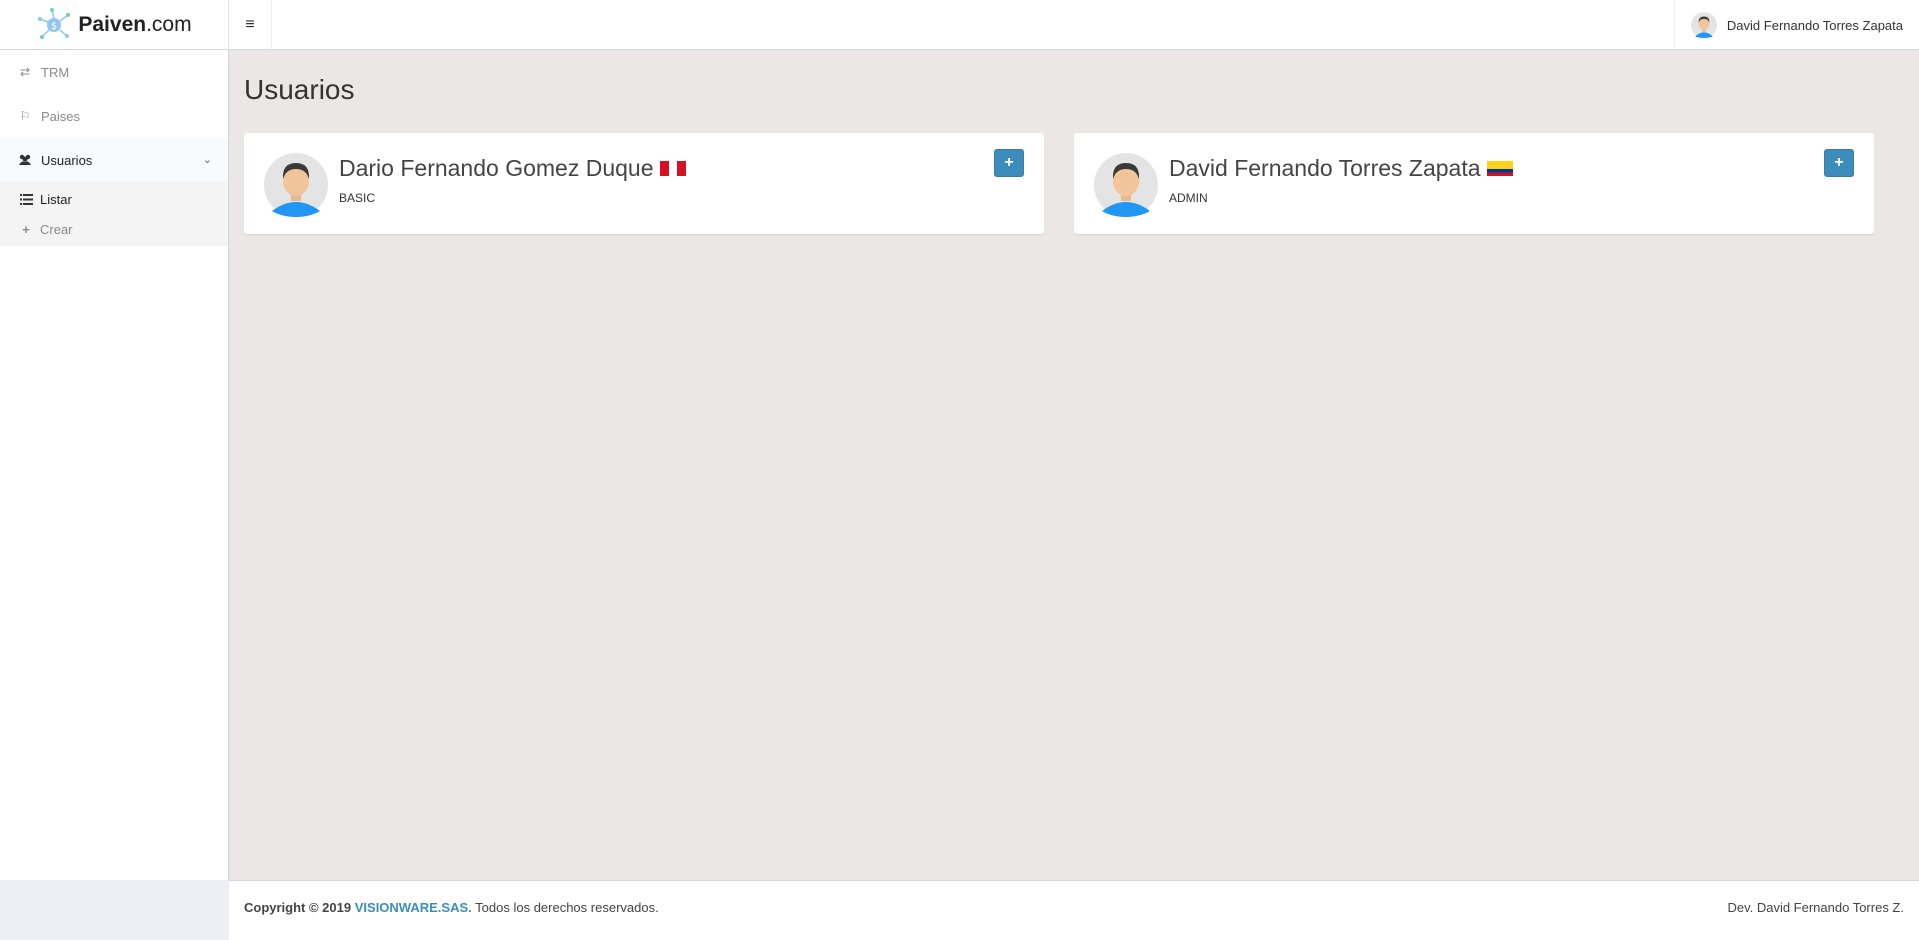 This screenshot has width=1919, height=940. I want to click on sidebar-subitem-label: Listar, so click(56, 199).